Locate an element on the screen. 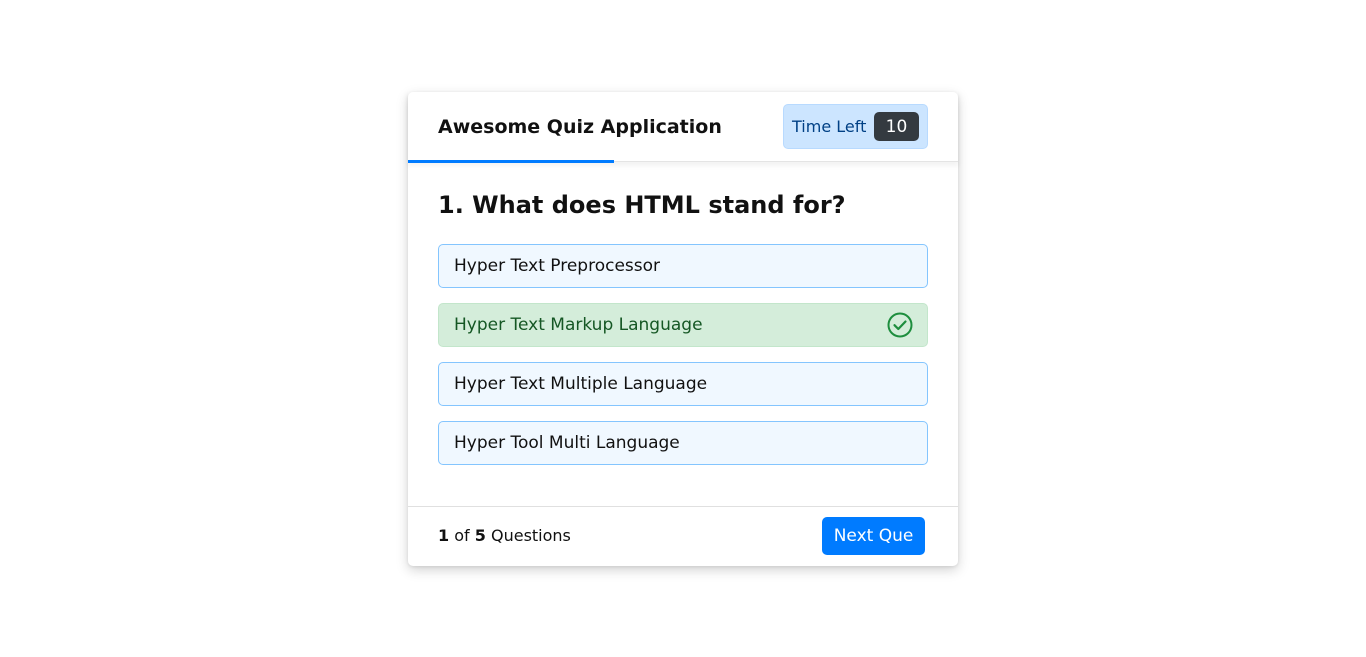 Image resolution: width=1366 pixels, height=657 pixels. option-label: Hyper Text Preprocessor is located at coordinates (557, 266).